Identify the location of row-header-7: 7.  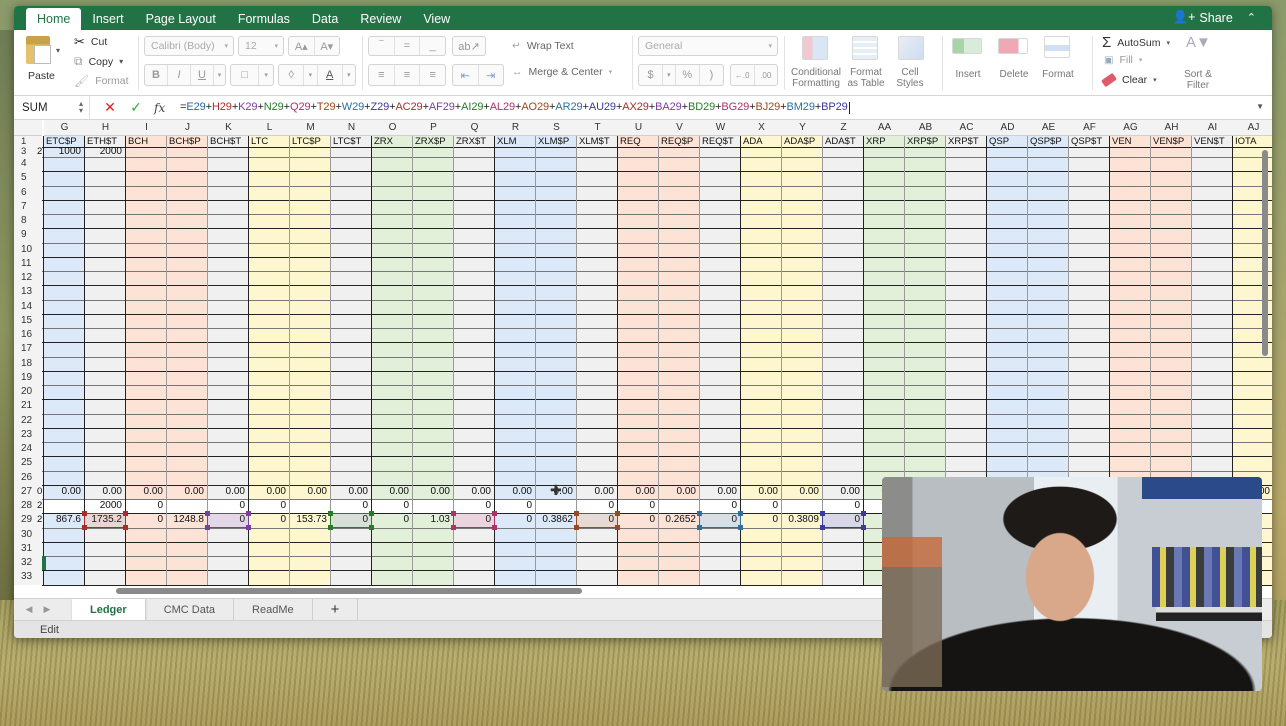
(28, 206).